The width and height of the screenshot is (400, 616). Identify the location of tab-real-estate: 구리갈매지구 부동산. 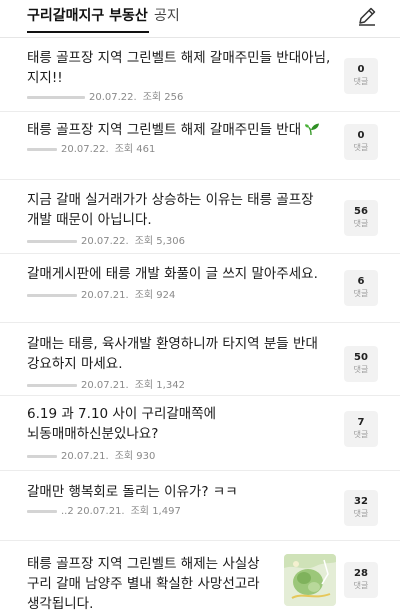
(87, 16).